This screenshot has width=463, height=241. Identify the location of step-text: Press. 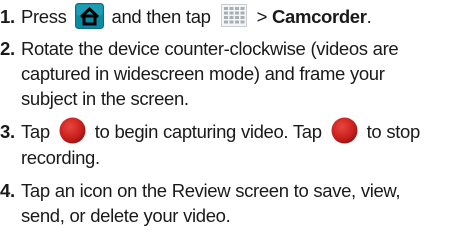
(46, 16).